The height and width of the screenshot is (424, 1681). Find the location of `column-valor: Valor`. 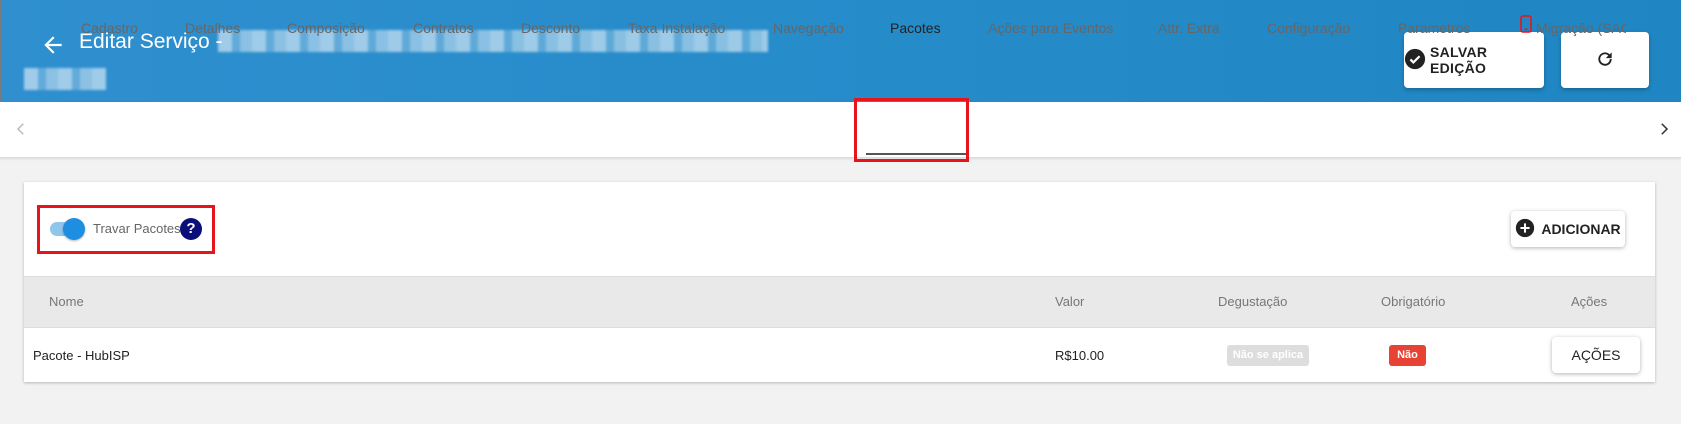

column-valor: Valor is located at coordinates (1070, 301).